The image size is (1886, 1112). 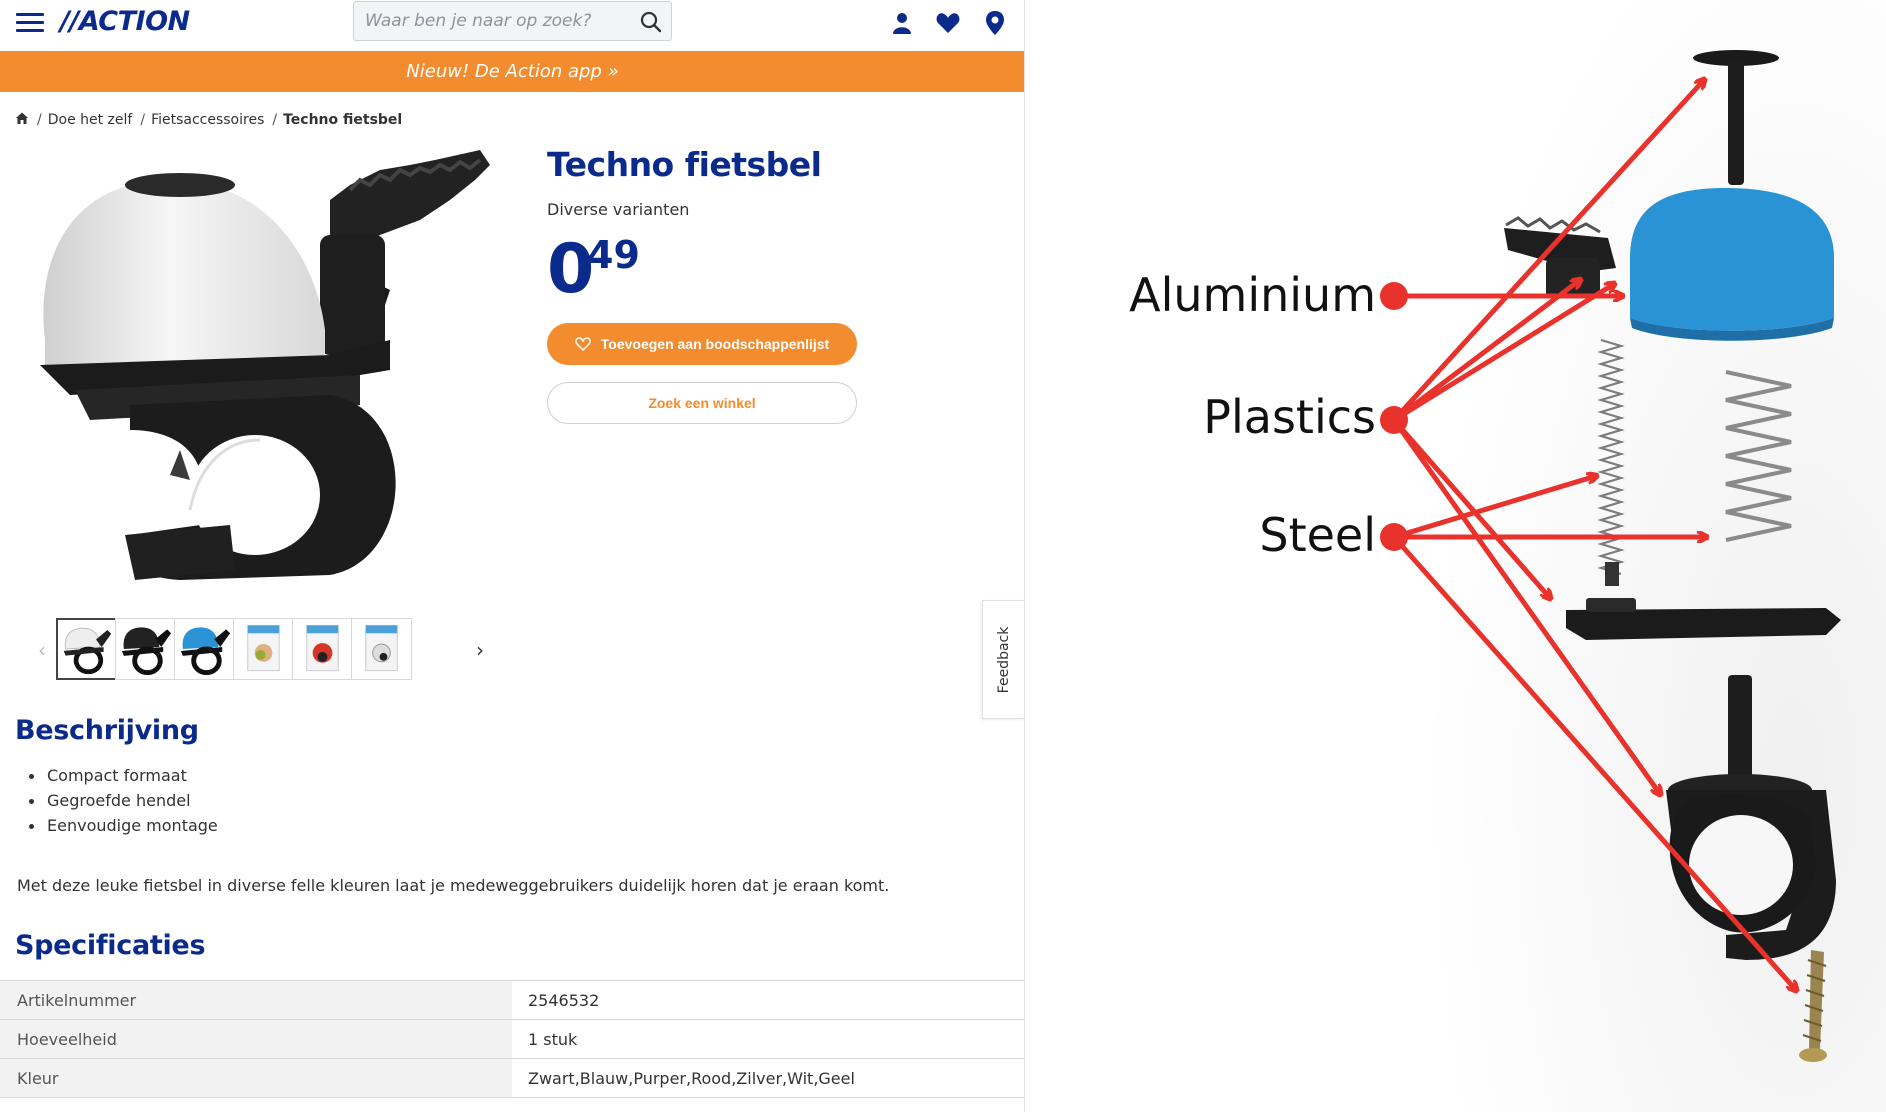 I want to click on find-store-button: Zoek een winkel, so click(x=702, y=403).